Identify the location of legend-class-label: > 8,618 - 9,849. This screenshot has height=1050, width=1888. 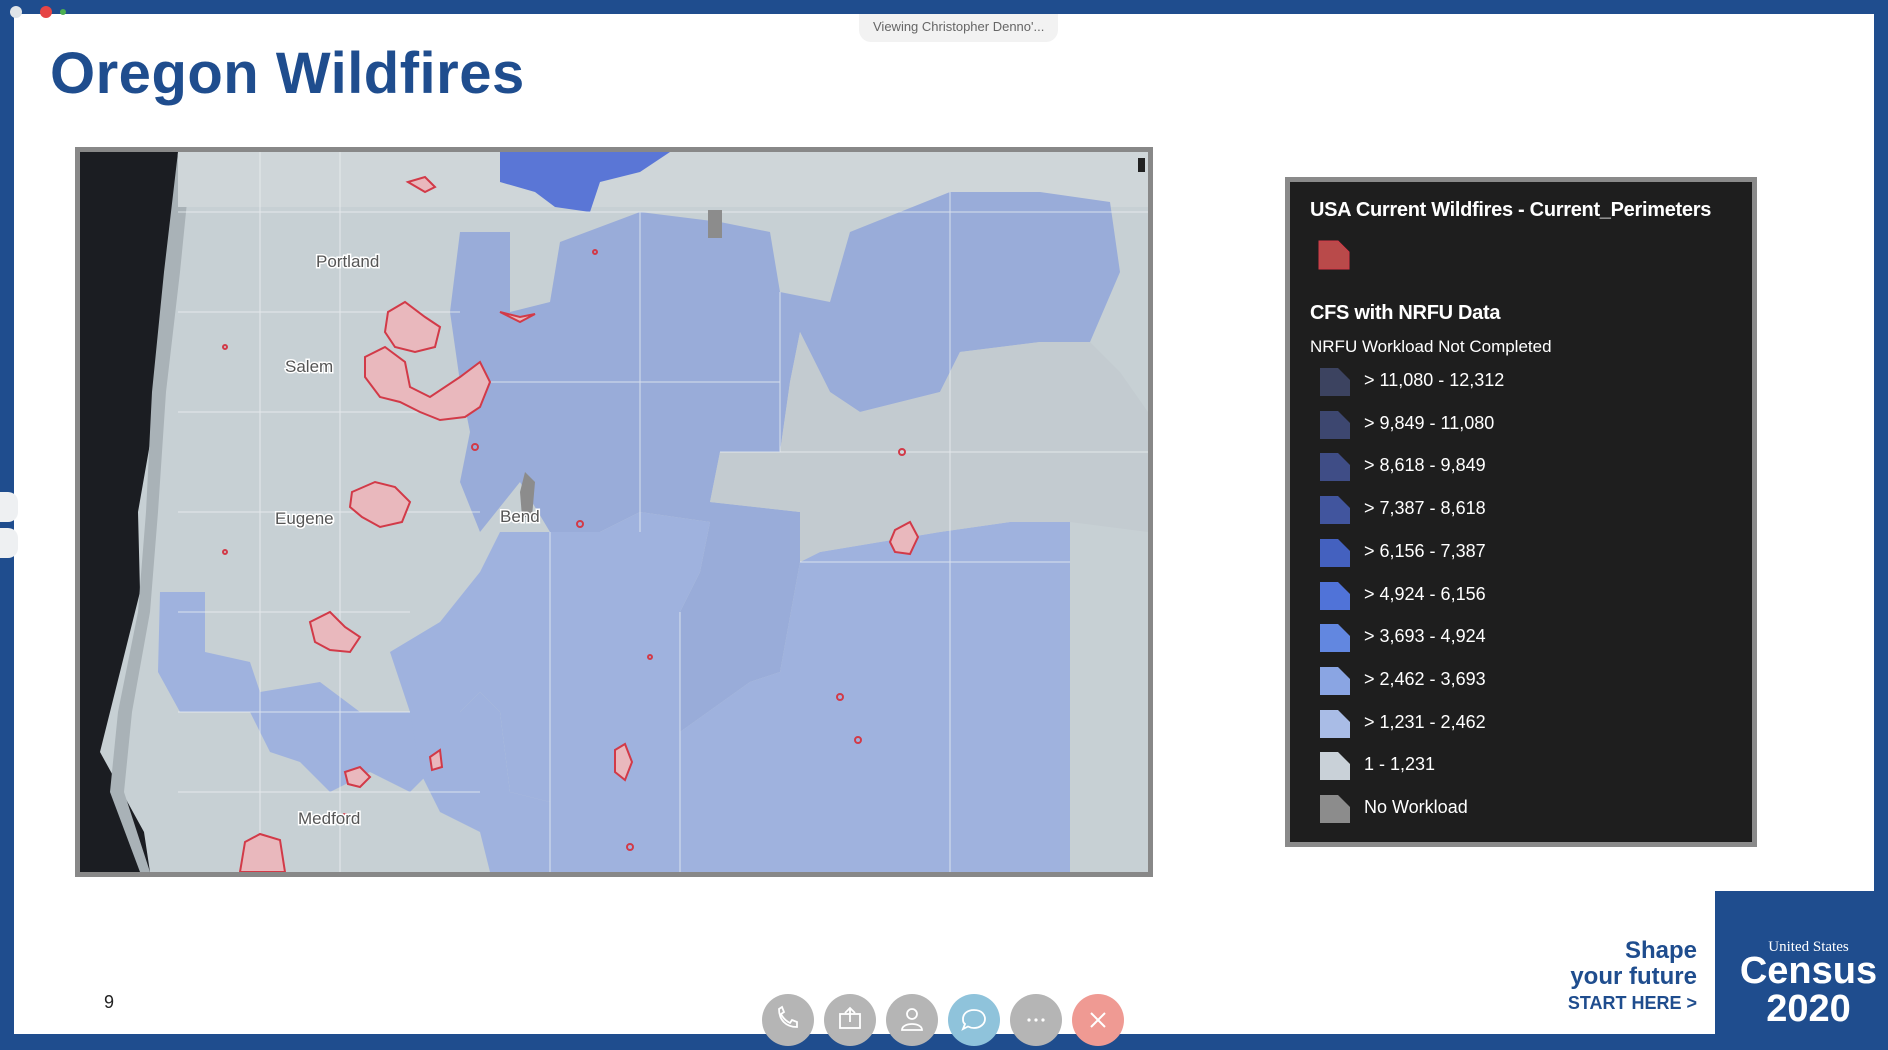
(1425, 465).